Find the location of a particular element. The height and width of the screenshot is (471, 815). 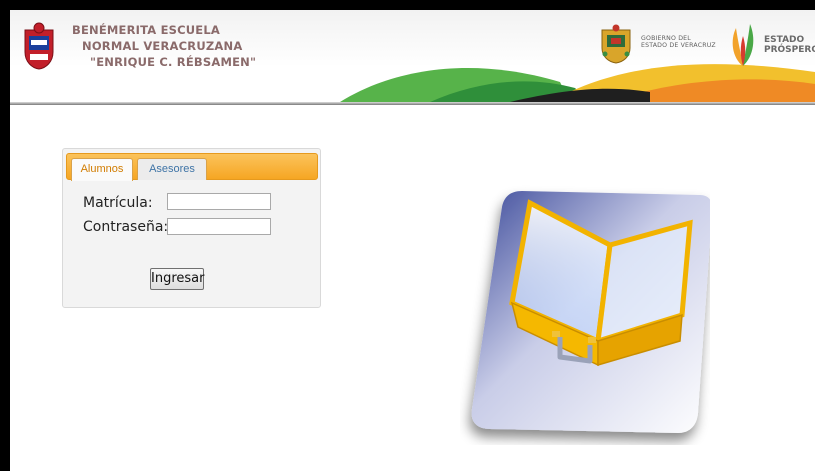

government-label: GOBIERNO DEL ESTADO DE VERACRUZ is located at coordinates (678, 42).